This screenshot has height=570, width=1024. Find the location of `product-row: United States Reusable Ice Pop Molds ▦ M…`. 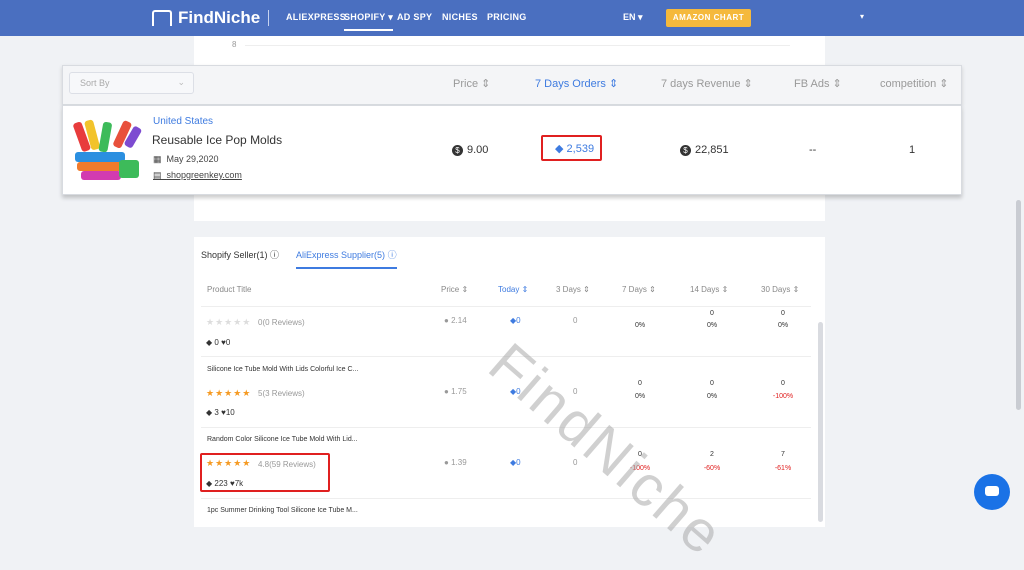

product-row: United States Reusable Ice Pop Molds ▦ M… is located at coordinates (512, 150).